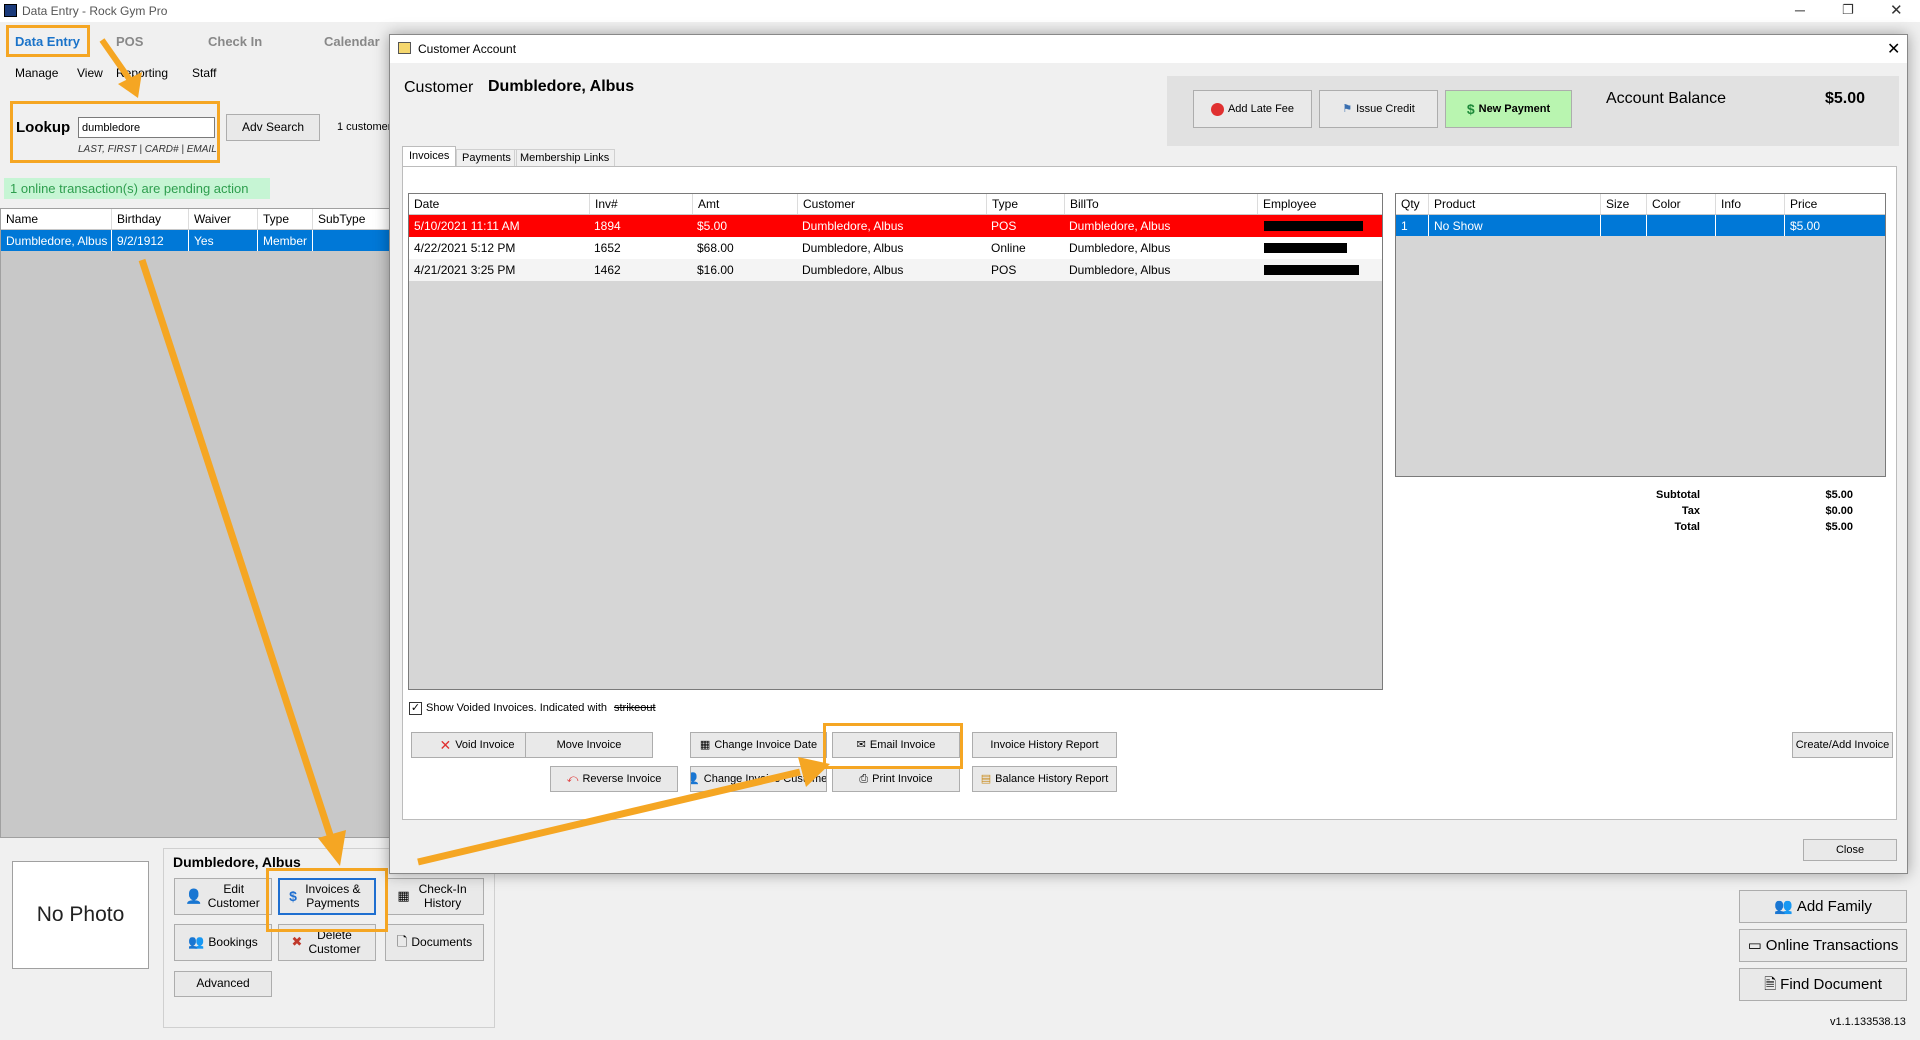 This screenshot has height=1040, width=1920. What do you see at coordinates (80, 915) in the screenshot?
I see `photo-box: No Photo` at bounding box center [80, 915].